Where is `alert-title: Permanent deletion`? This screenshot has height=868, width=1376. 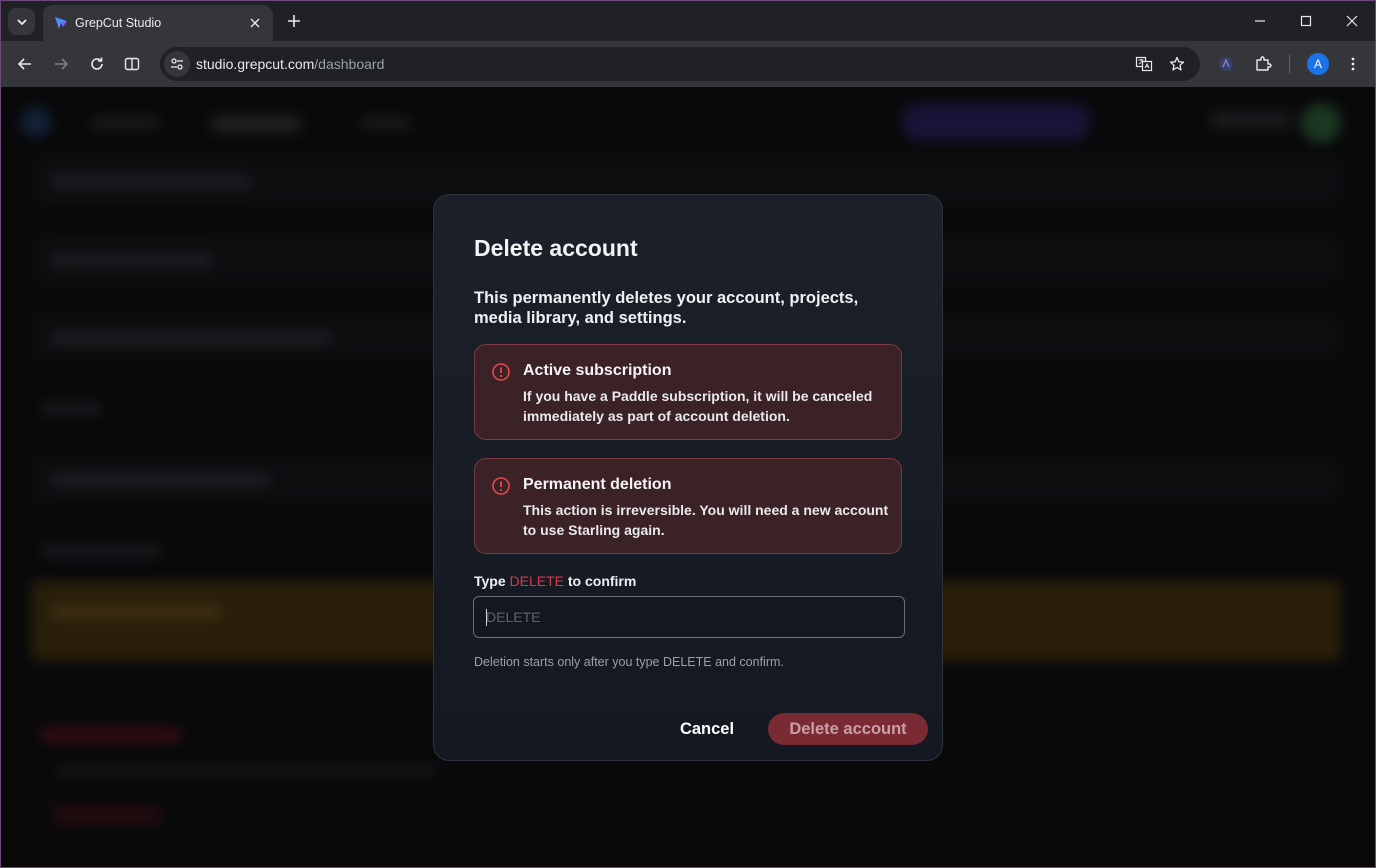
alert-title: Permanent deletion is located at coordinates (597, 484).